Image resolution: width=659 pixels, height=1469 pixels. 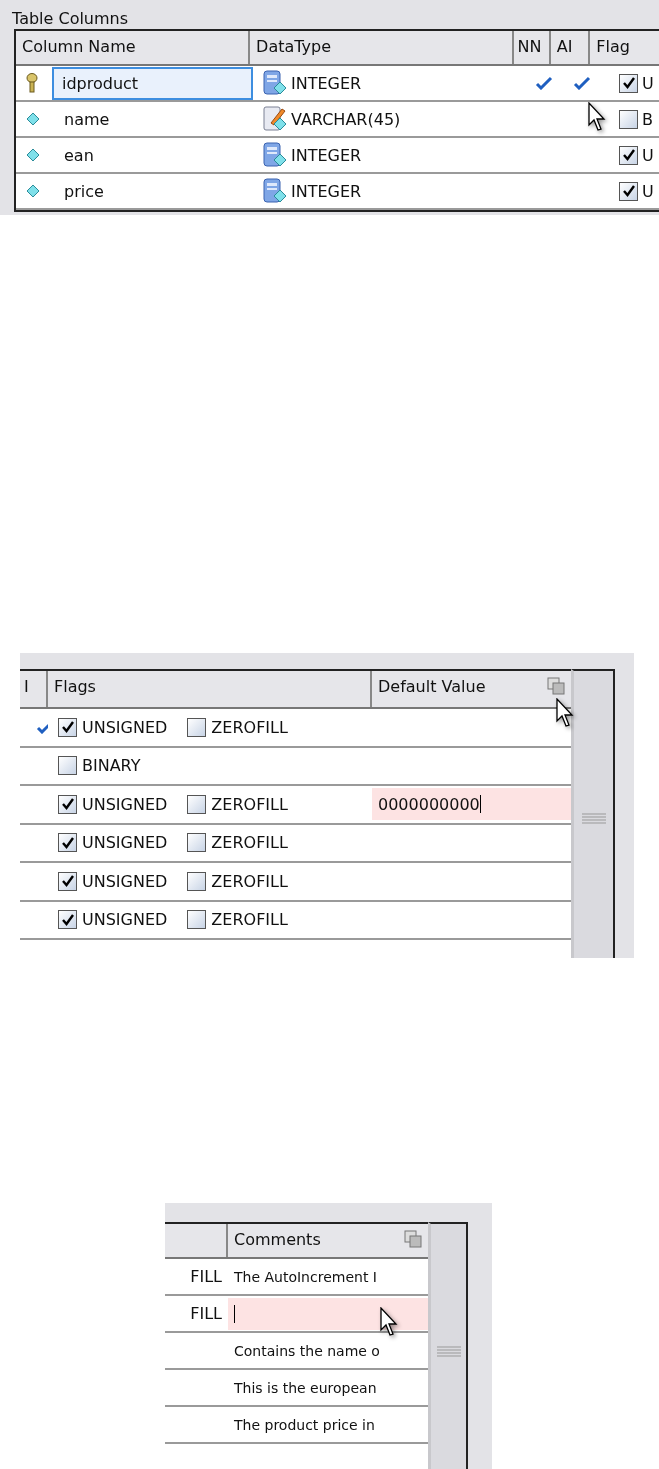 I want to click on column-name: ean, so click(x=153, y=155).